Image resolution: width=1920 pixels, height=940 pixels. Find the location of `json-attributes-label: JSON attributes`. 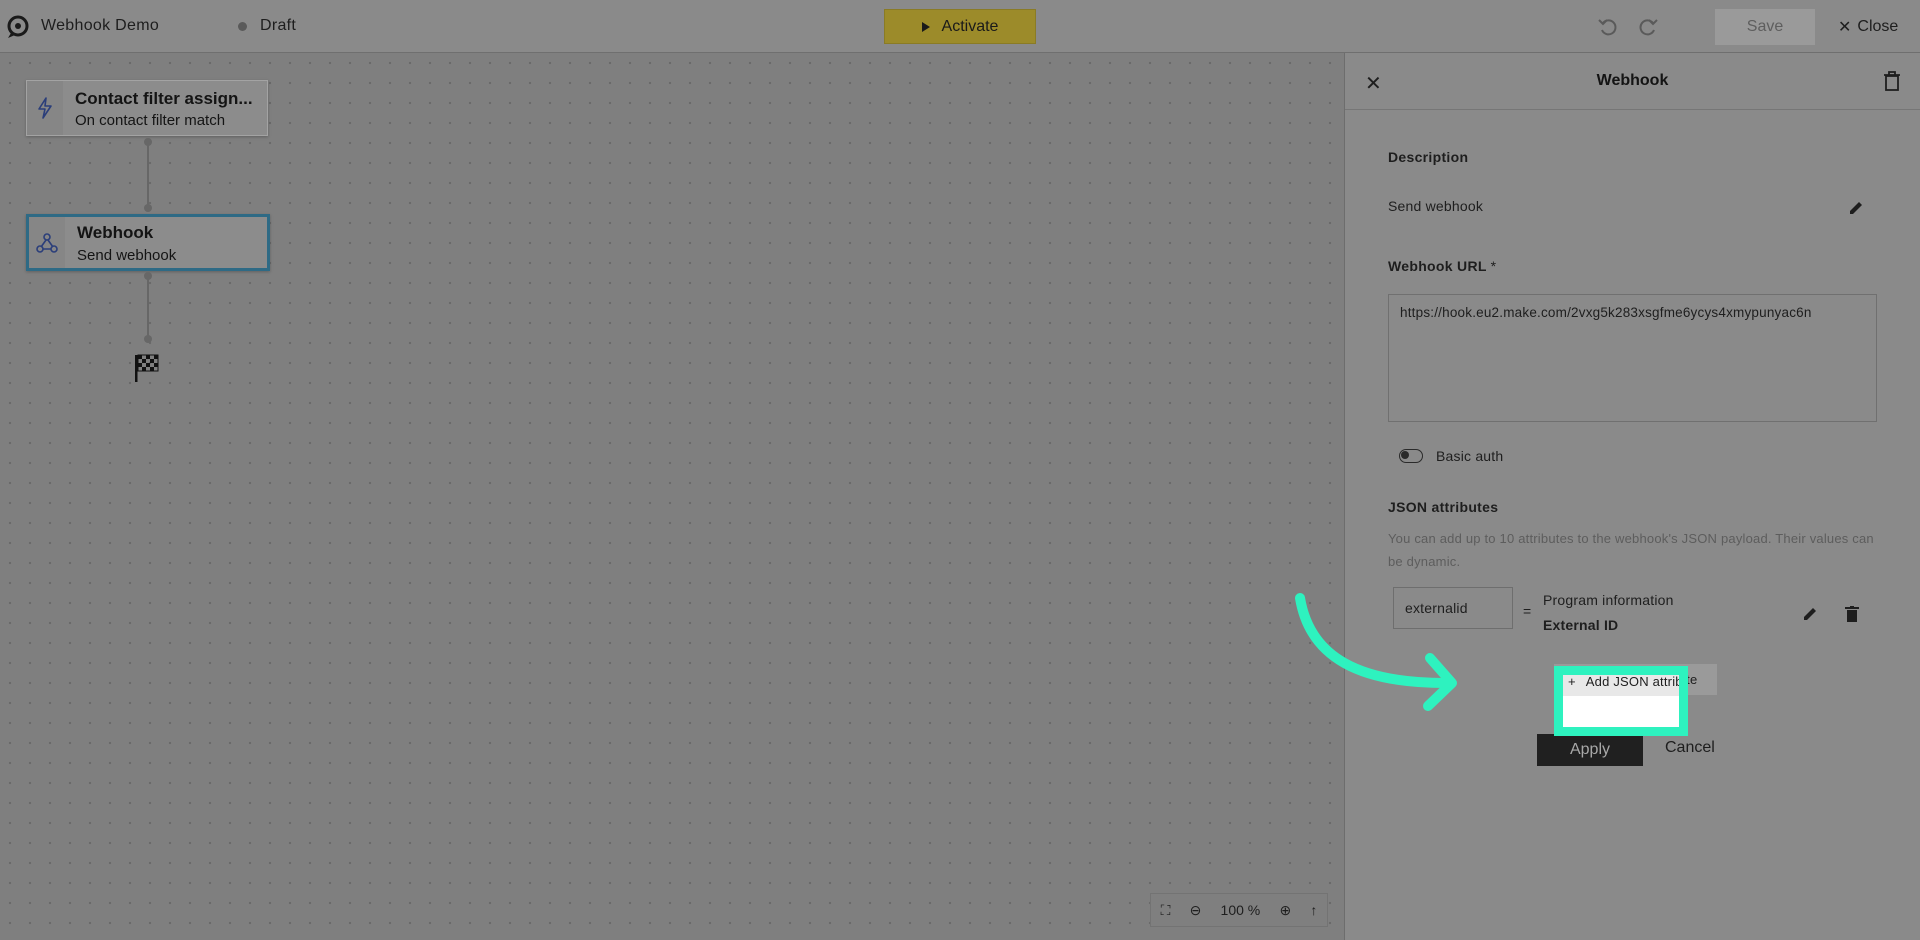

json-attributes-label: JSON attributes is located at coordinates (1443, 507).